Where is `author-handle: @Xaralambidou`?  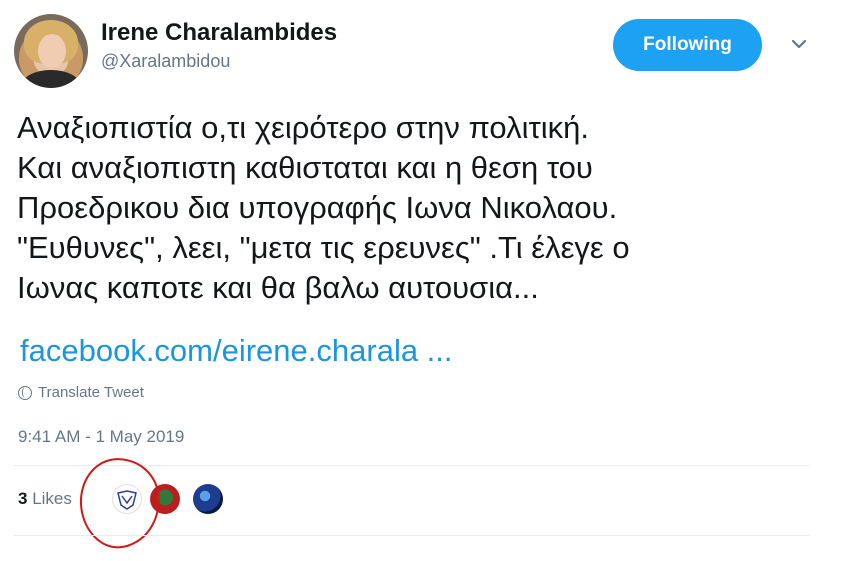 author-handle: @Xaralambidou is located at coordinates (165, 61).